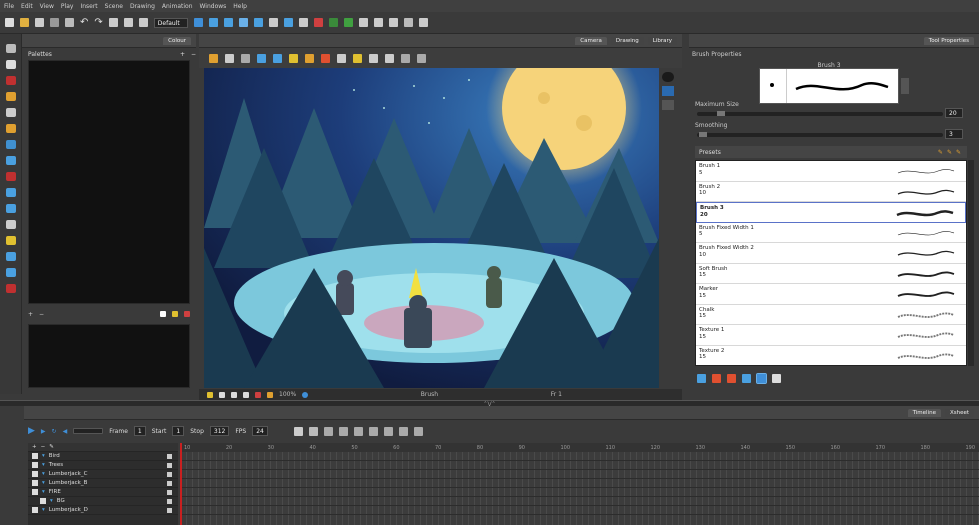 The height and width of the screenshot is (525, 979). What do you see at coordinates (219, 431) in the screenshot?
I see `stop-field: 312` at bounding box center [219, 431].